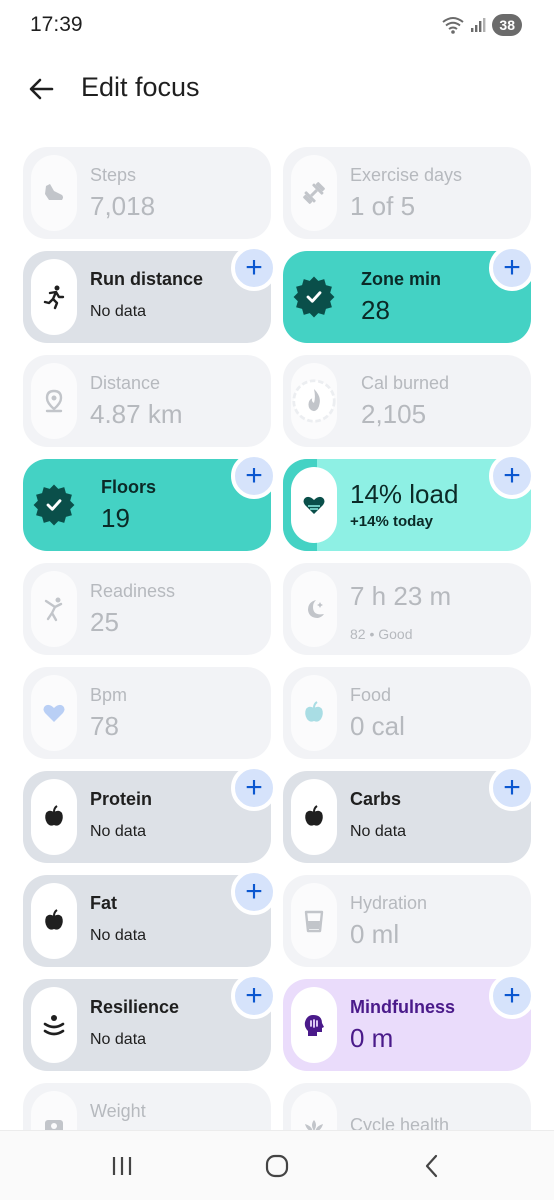 The image size is (554, 1200). Describe the element at coordinates (401, 596) in the screenshot. I see `tile-value: 7 h 23 m` at that location.